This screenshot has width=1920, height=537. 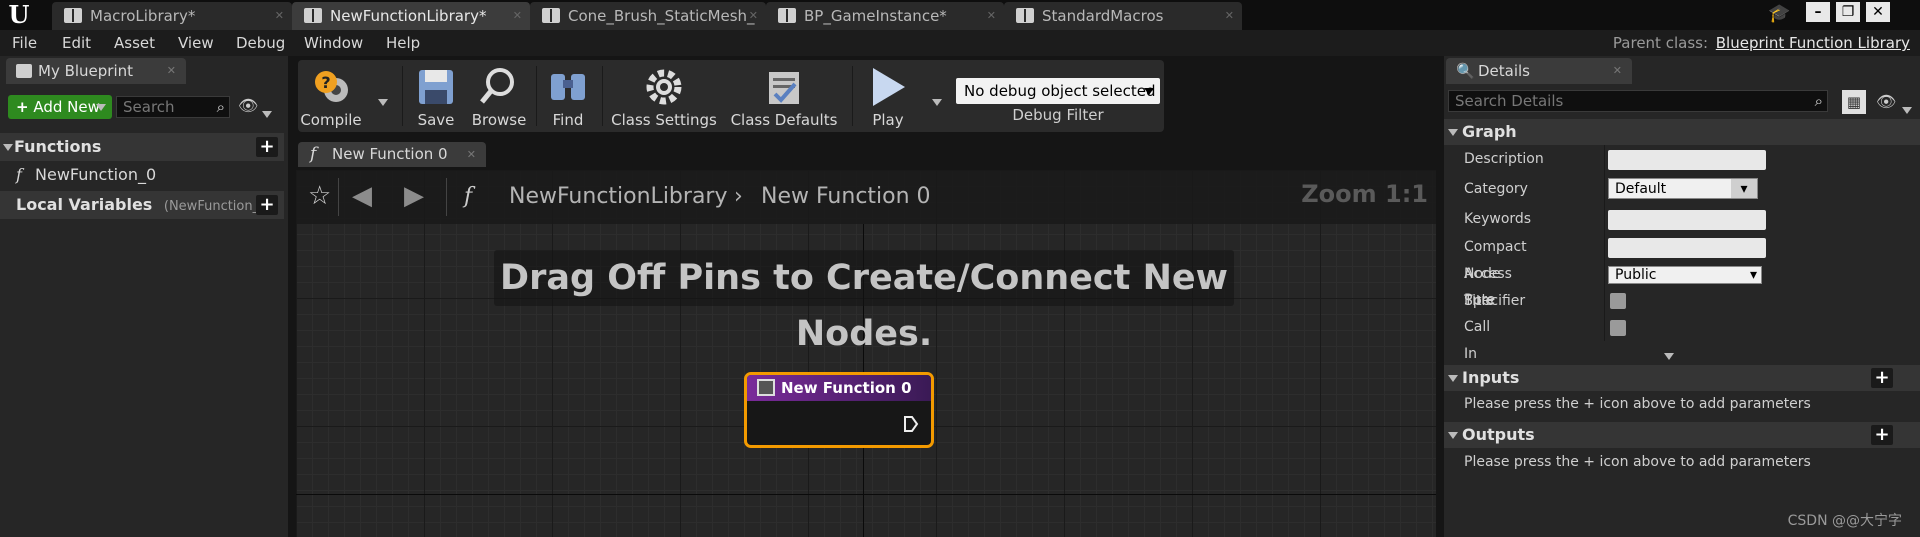 I want to click on menu-help: Help, so click(x=403, y=43).